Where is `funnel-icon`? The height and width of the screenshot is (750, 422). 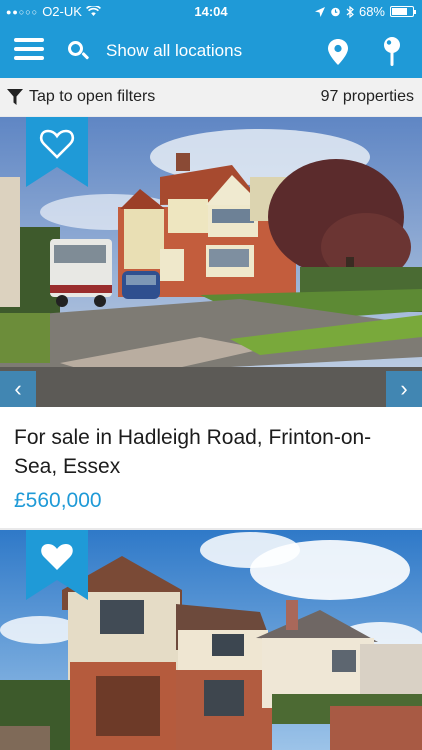
funnel-icon is located at coordinates (15, 97).